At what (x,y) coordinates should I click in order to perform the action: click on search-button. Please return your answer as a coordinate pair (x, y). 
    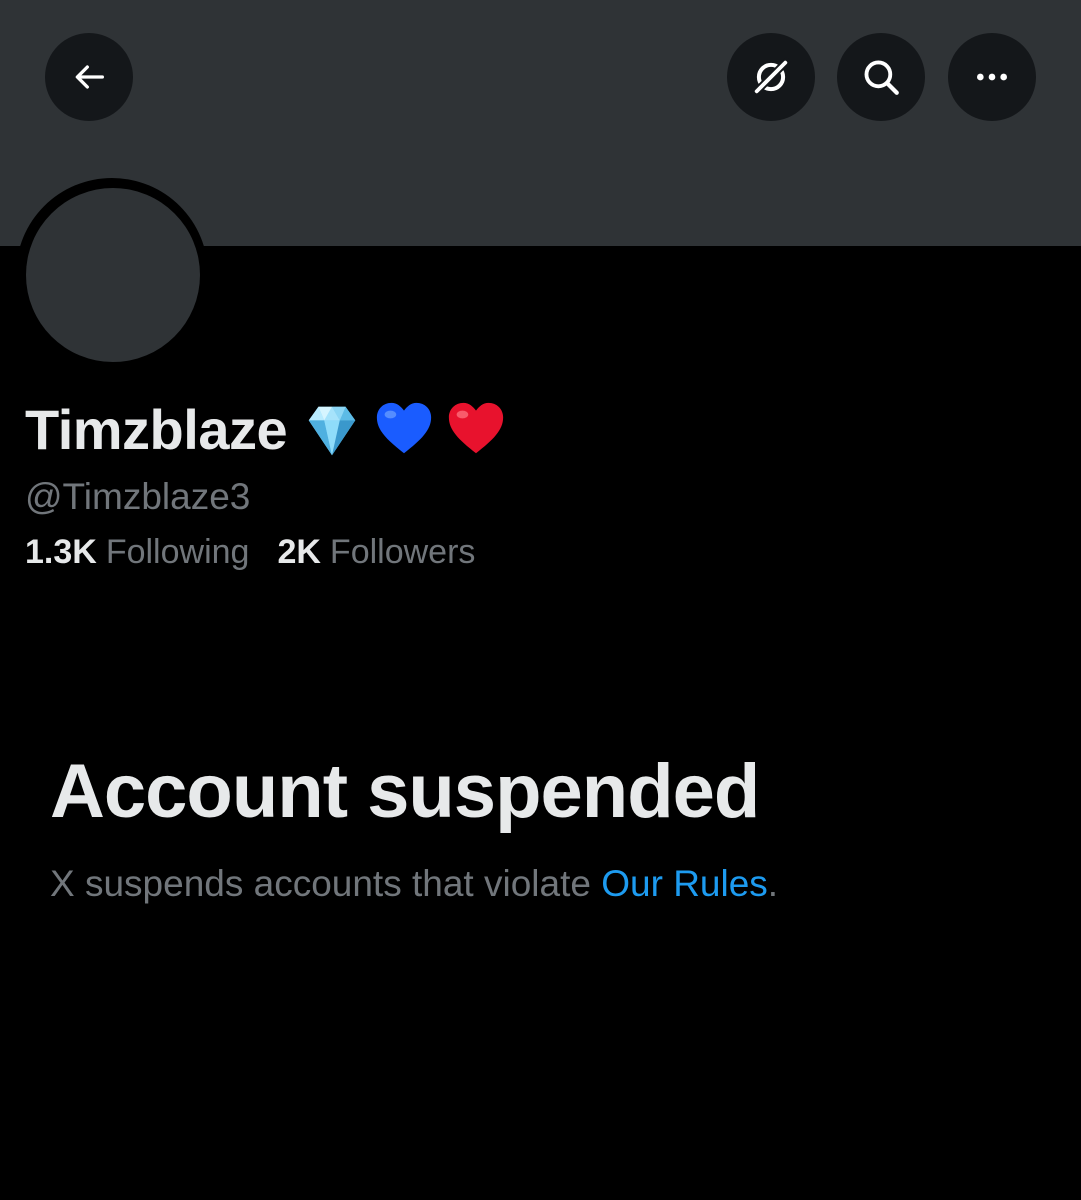
    Looking at the image, I should click on (881, 77).